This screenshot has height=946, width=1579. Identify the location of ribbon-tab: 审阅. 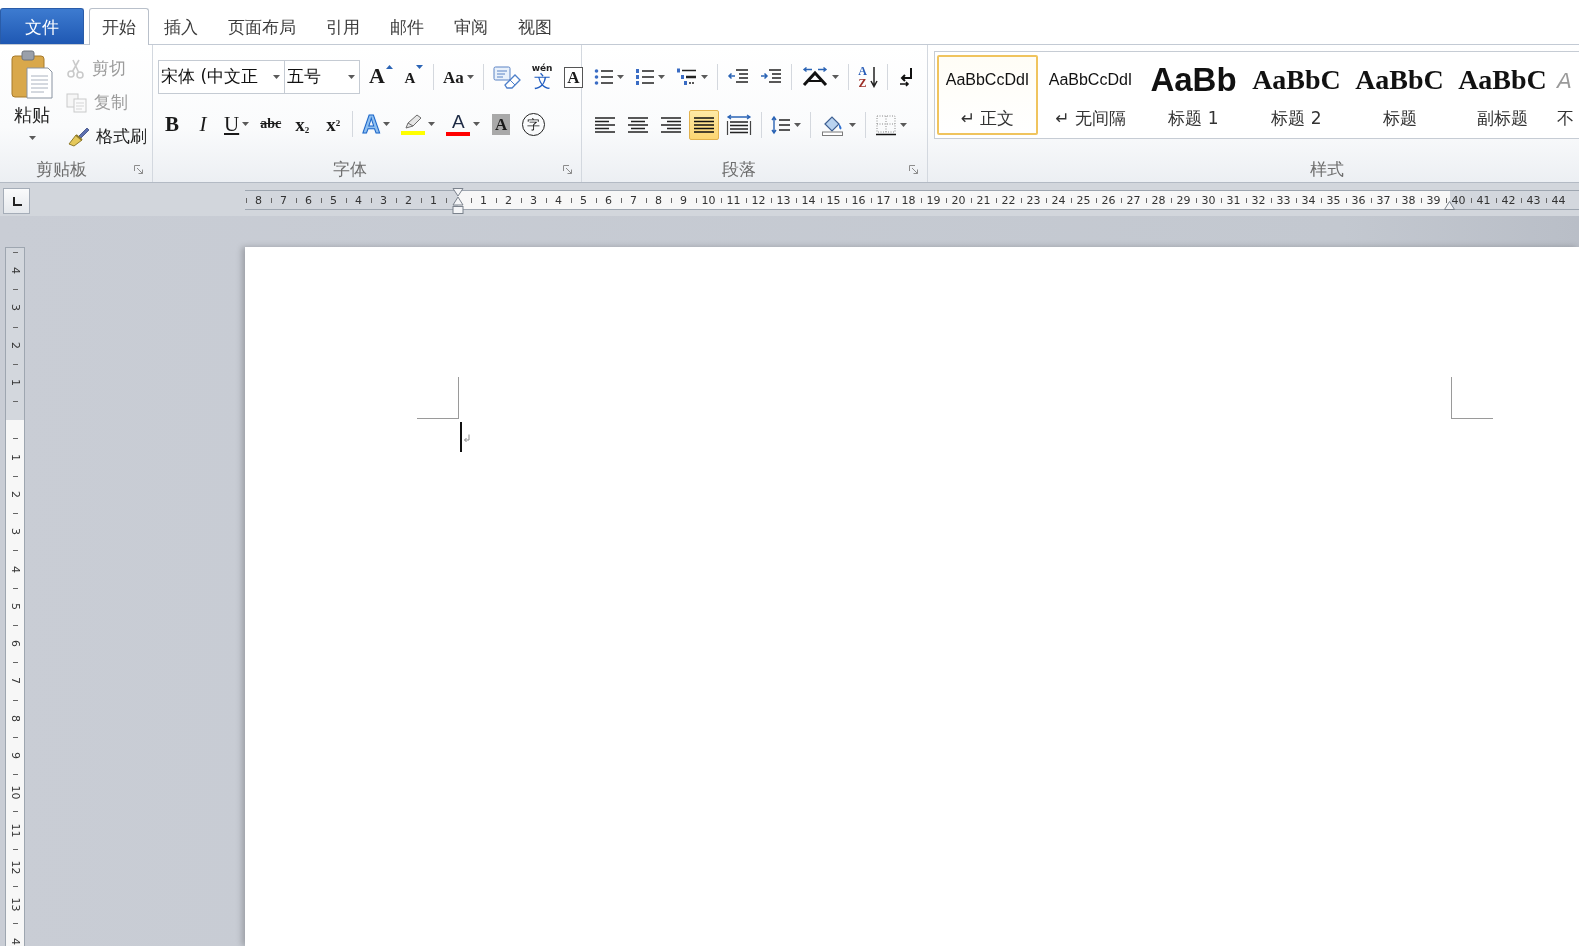
(471, 26).